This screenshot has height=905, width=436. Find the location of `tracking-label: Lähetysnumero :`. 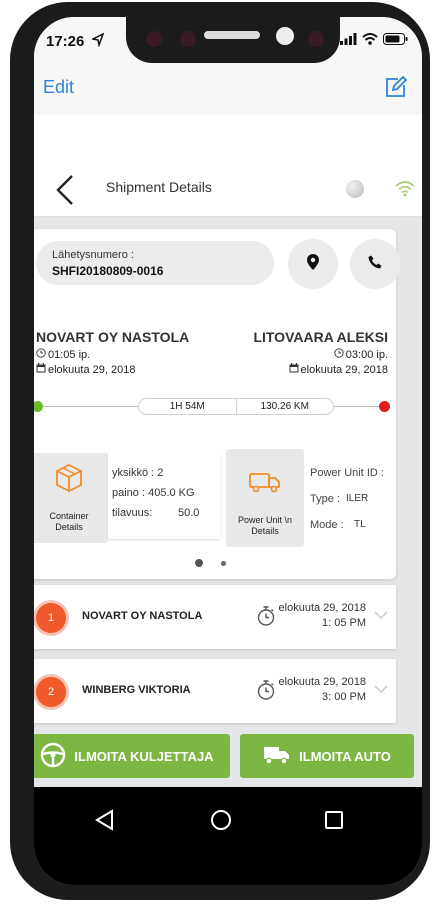

tracking-label: Lähetysnumero : is located at coordinates (93, 255).